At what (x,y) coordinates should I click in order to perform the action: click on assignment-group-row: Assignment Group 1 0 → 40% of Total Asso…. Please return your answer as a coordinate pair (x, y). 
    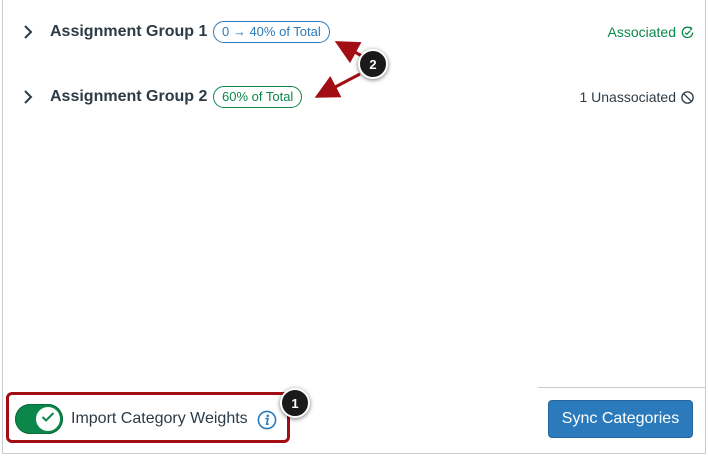
    Looking at the image, I should click on (355, 32).